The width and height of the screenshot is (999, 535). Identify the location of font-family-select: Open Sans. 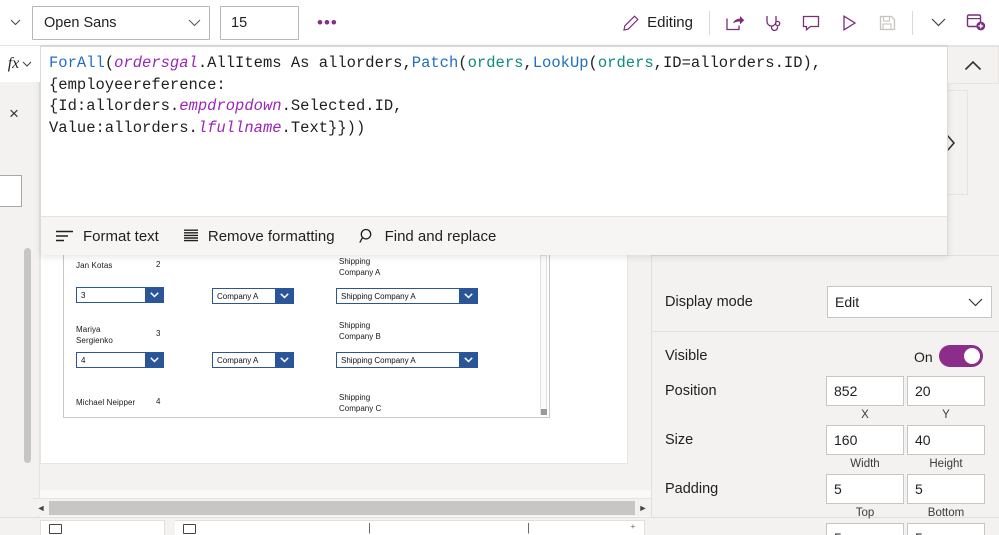
(121, 22).